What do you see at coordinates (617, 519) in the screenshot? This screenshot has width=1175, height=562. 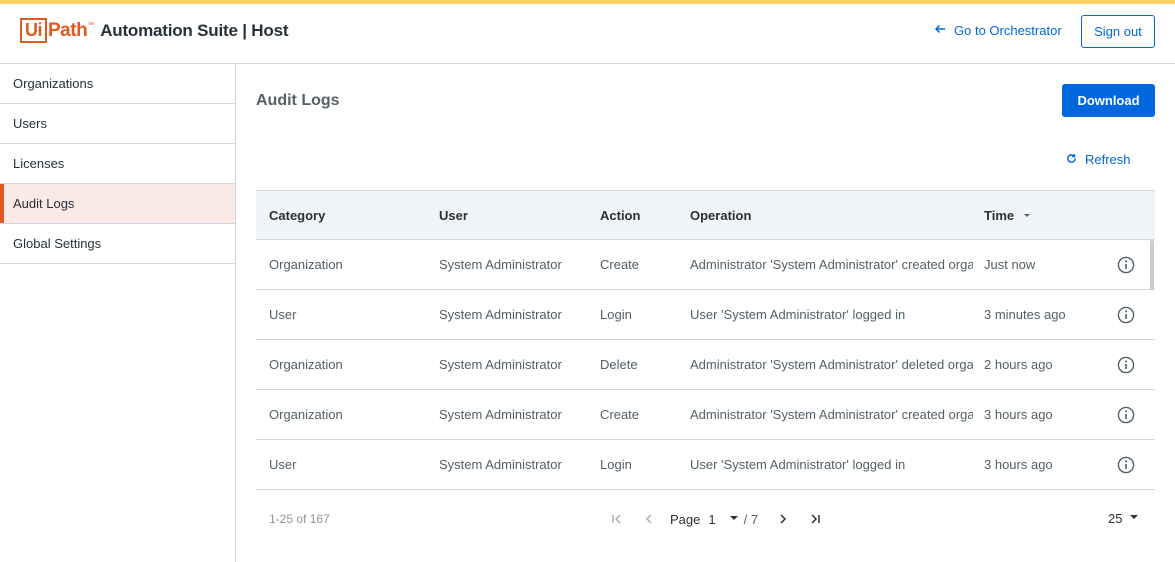 I see `first-page-icon` at bounding box center [617, 519].